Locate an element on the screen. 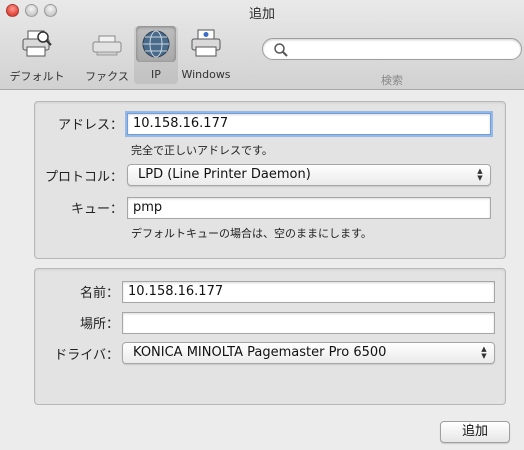 This screenshot has width=524, height=450. driver-select: KONICA MINOLTA Pagemaster Pro 6500 ▲ ▼ is located at coordinates (308, 353).